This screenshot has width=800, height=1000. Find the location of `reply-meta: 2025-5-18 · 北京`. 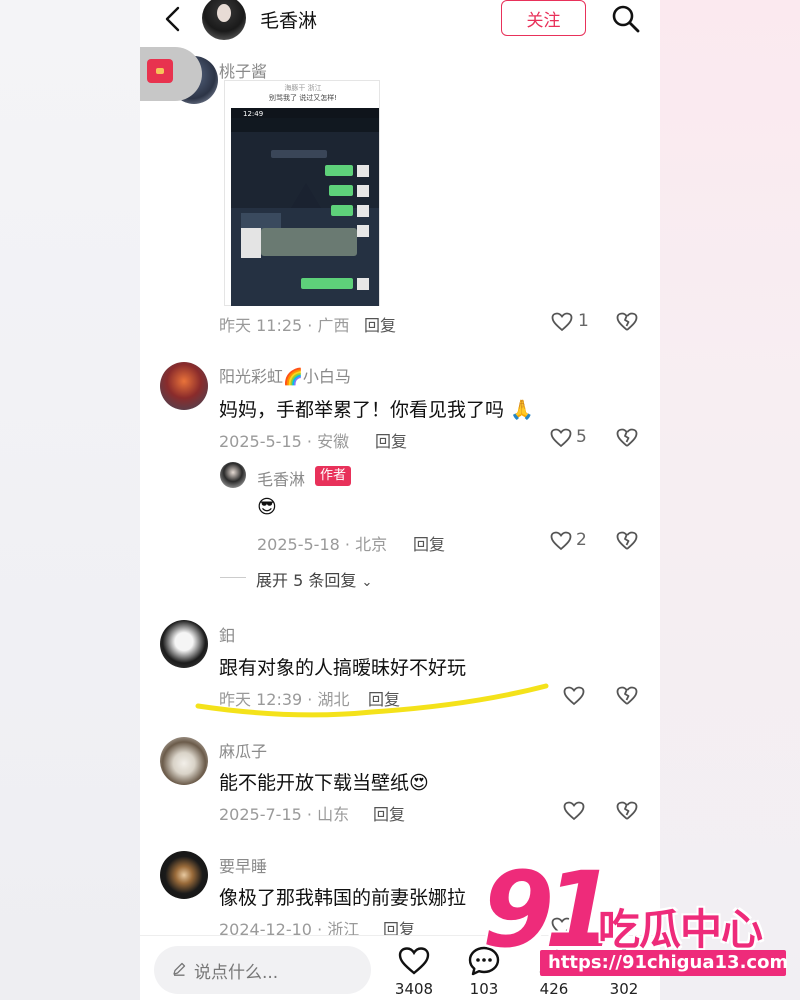

reply-meta: 2025-5-18 · 北京 is located at coordinates (322, 544).